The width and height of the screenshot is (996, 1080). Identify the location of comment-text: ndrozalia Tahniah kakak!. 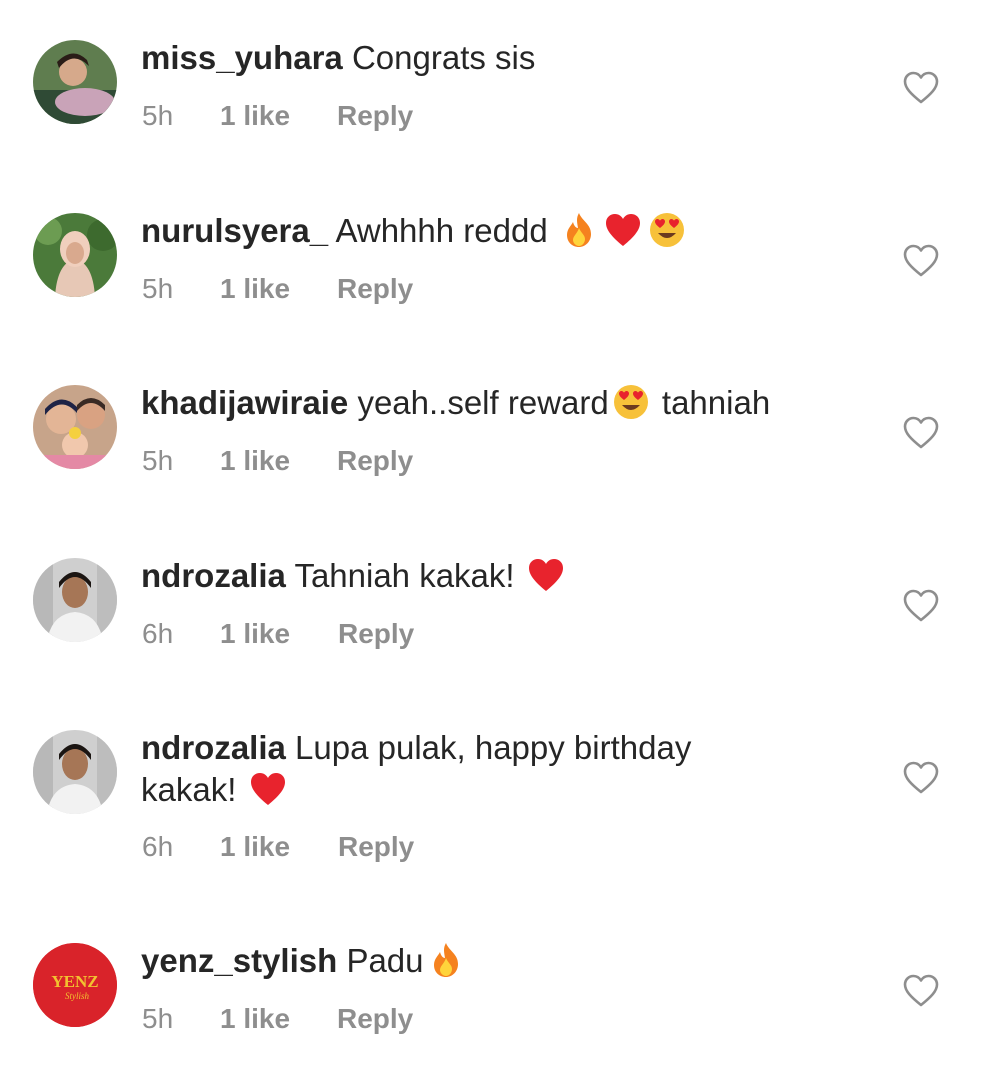
(491, 576).